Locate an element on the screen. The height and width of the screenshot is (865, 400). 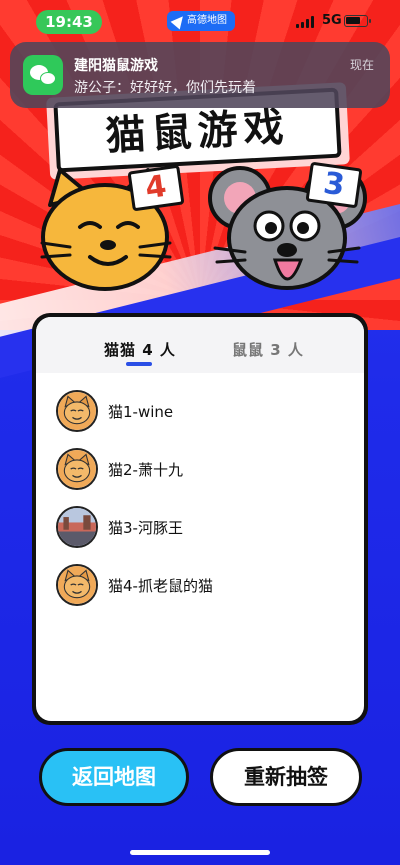
notification-message: 游公子：好好好，你们先玩着 is located at coordinates (165, 88).